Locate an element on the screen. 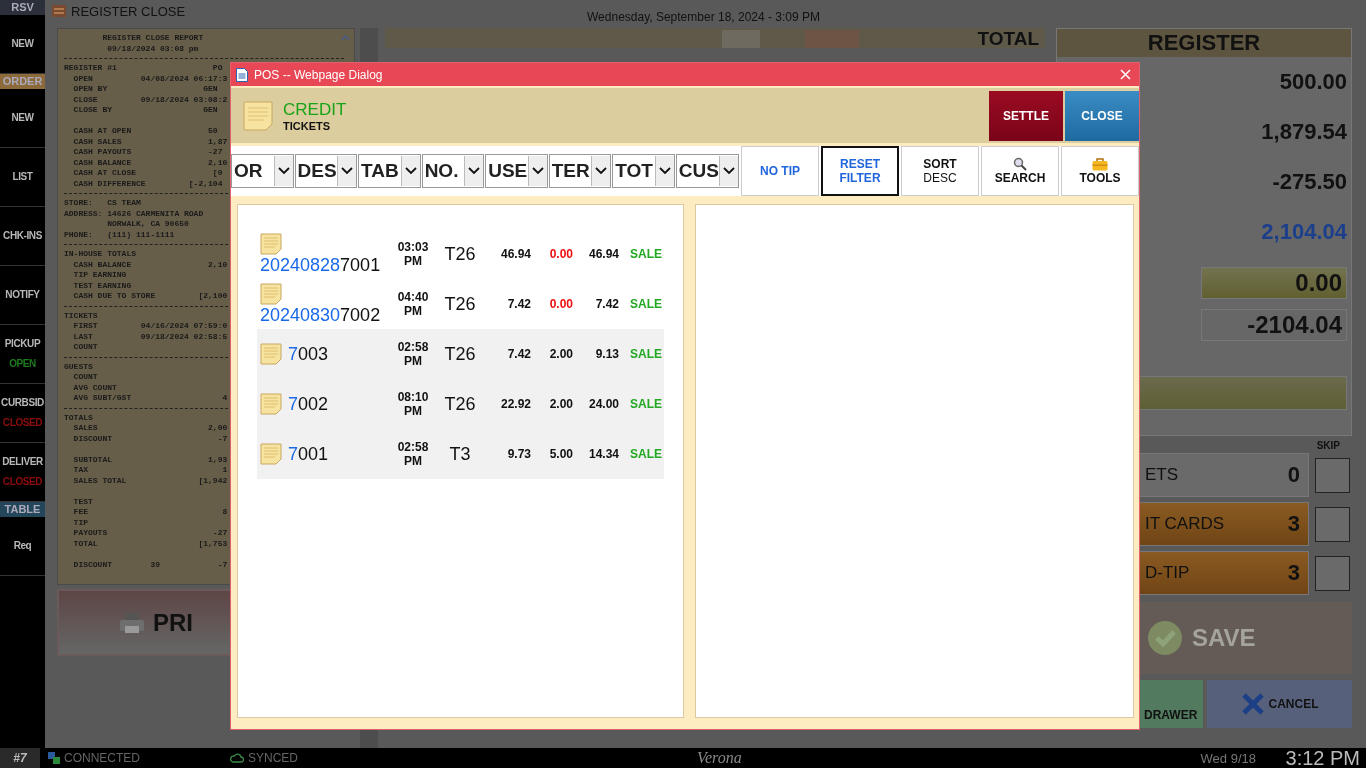 This screenshot has width=1366, height=768. dialog-title: POS -- Webpage Dialog is located at coordinates (318, 74).